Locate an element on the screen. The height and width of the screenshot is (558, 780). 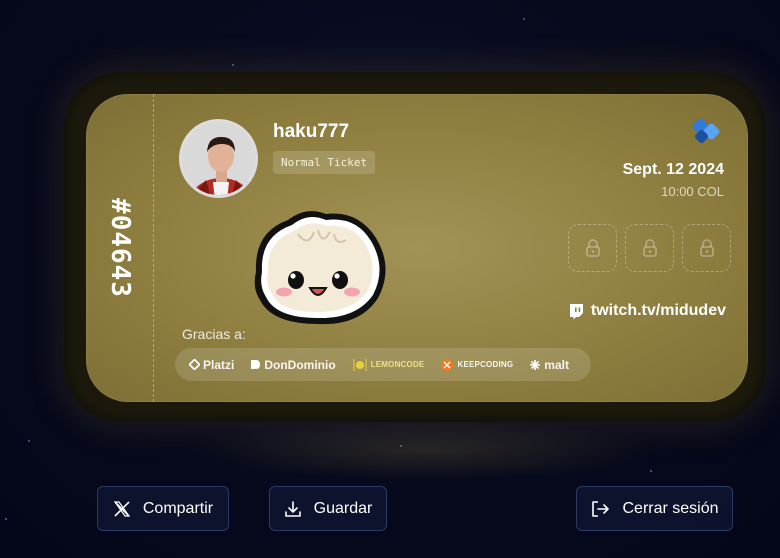
sponsor-dondominio: DonDominio is located at coordinates (293, 364).